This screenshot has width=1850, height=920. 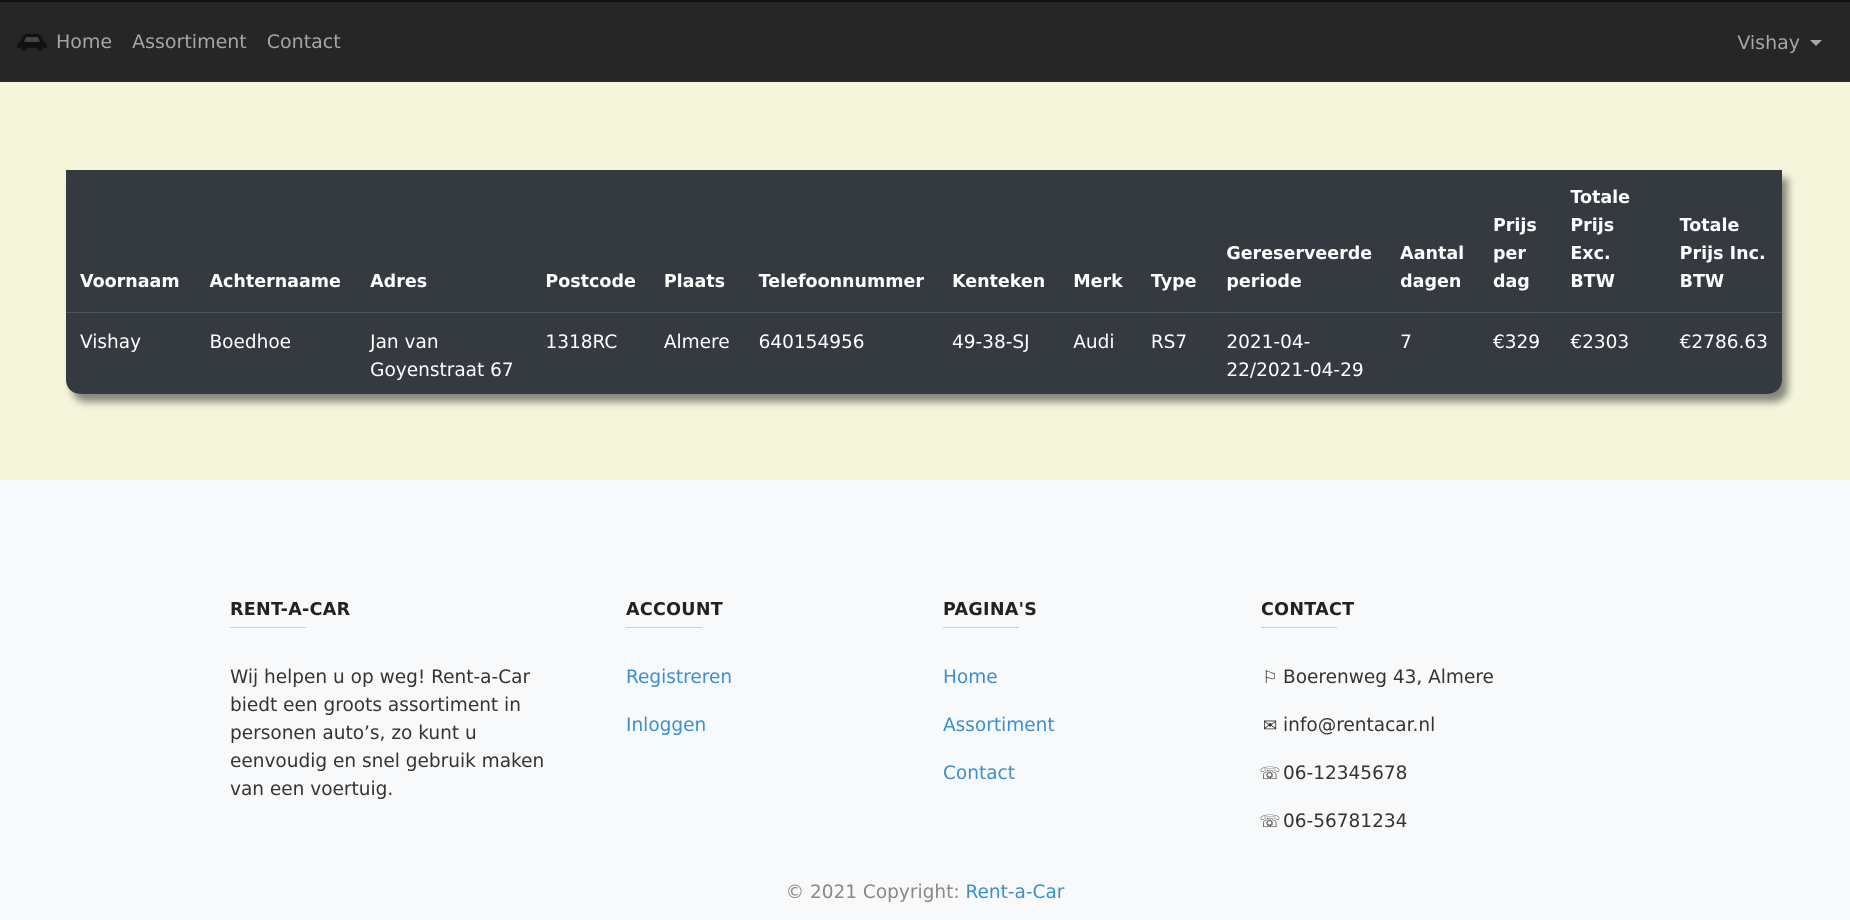 What do you see at coordinates (250, 342) in the screenshot?
I see `cell-achternaame: Boedhoe` at bounding box center [250, 342].